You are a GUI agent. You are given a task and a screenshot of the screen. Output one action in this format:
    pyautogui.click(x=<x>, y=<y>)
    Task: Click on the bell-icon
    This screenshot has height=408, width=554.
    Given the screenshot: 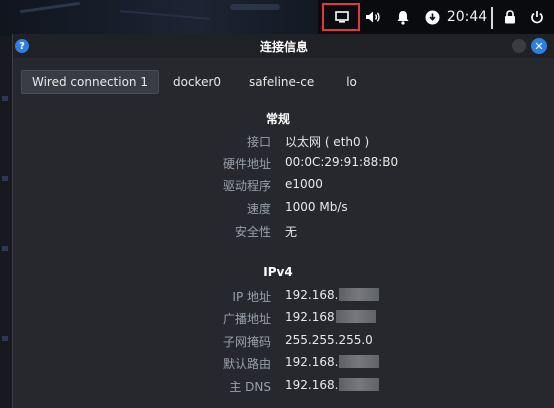 What is the action you would take?
    pyautogui.click(x=403, y=17)
    